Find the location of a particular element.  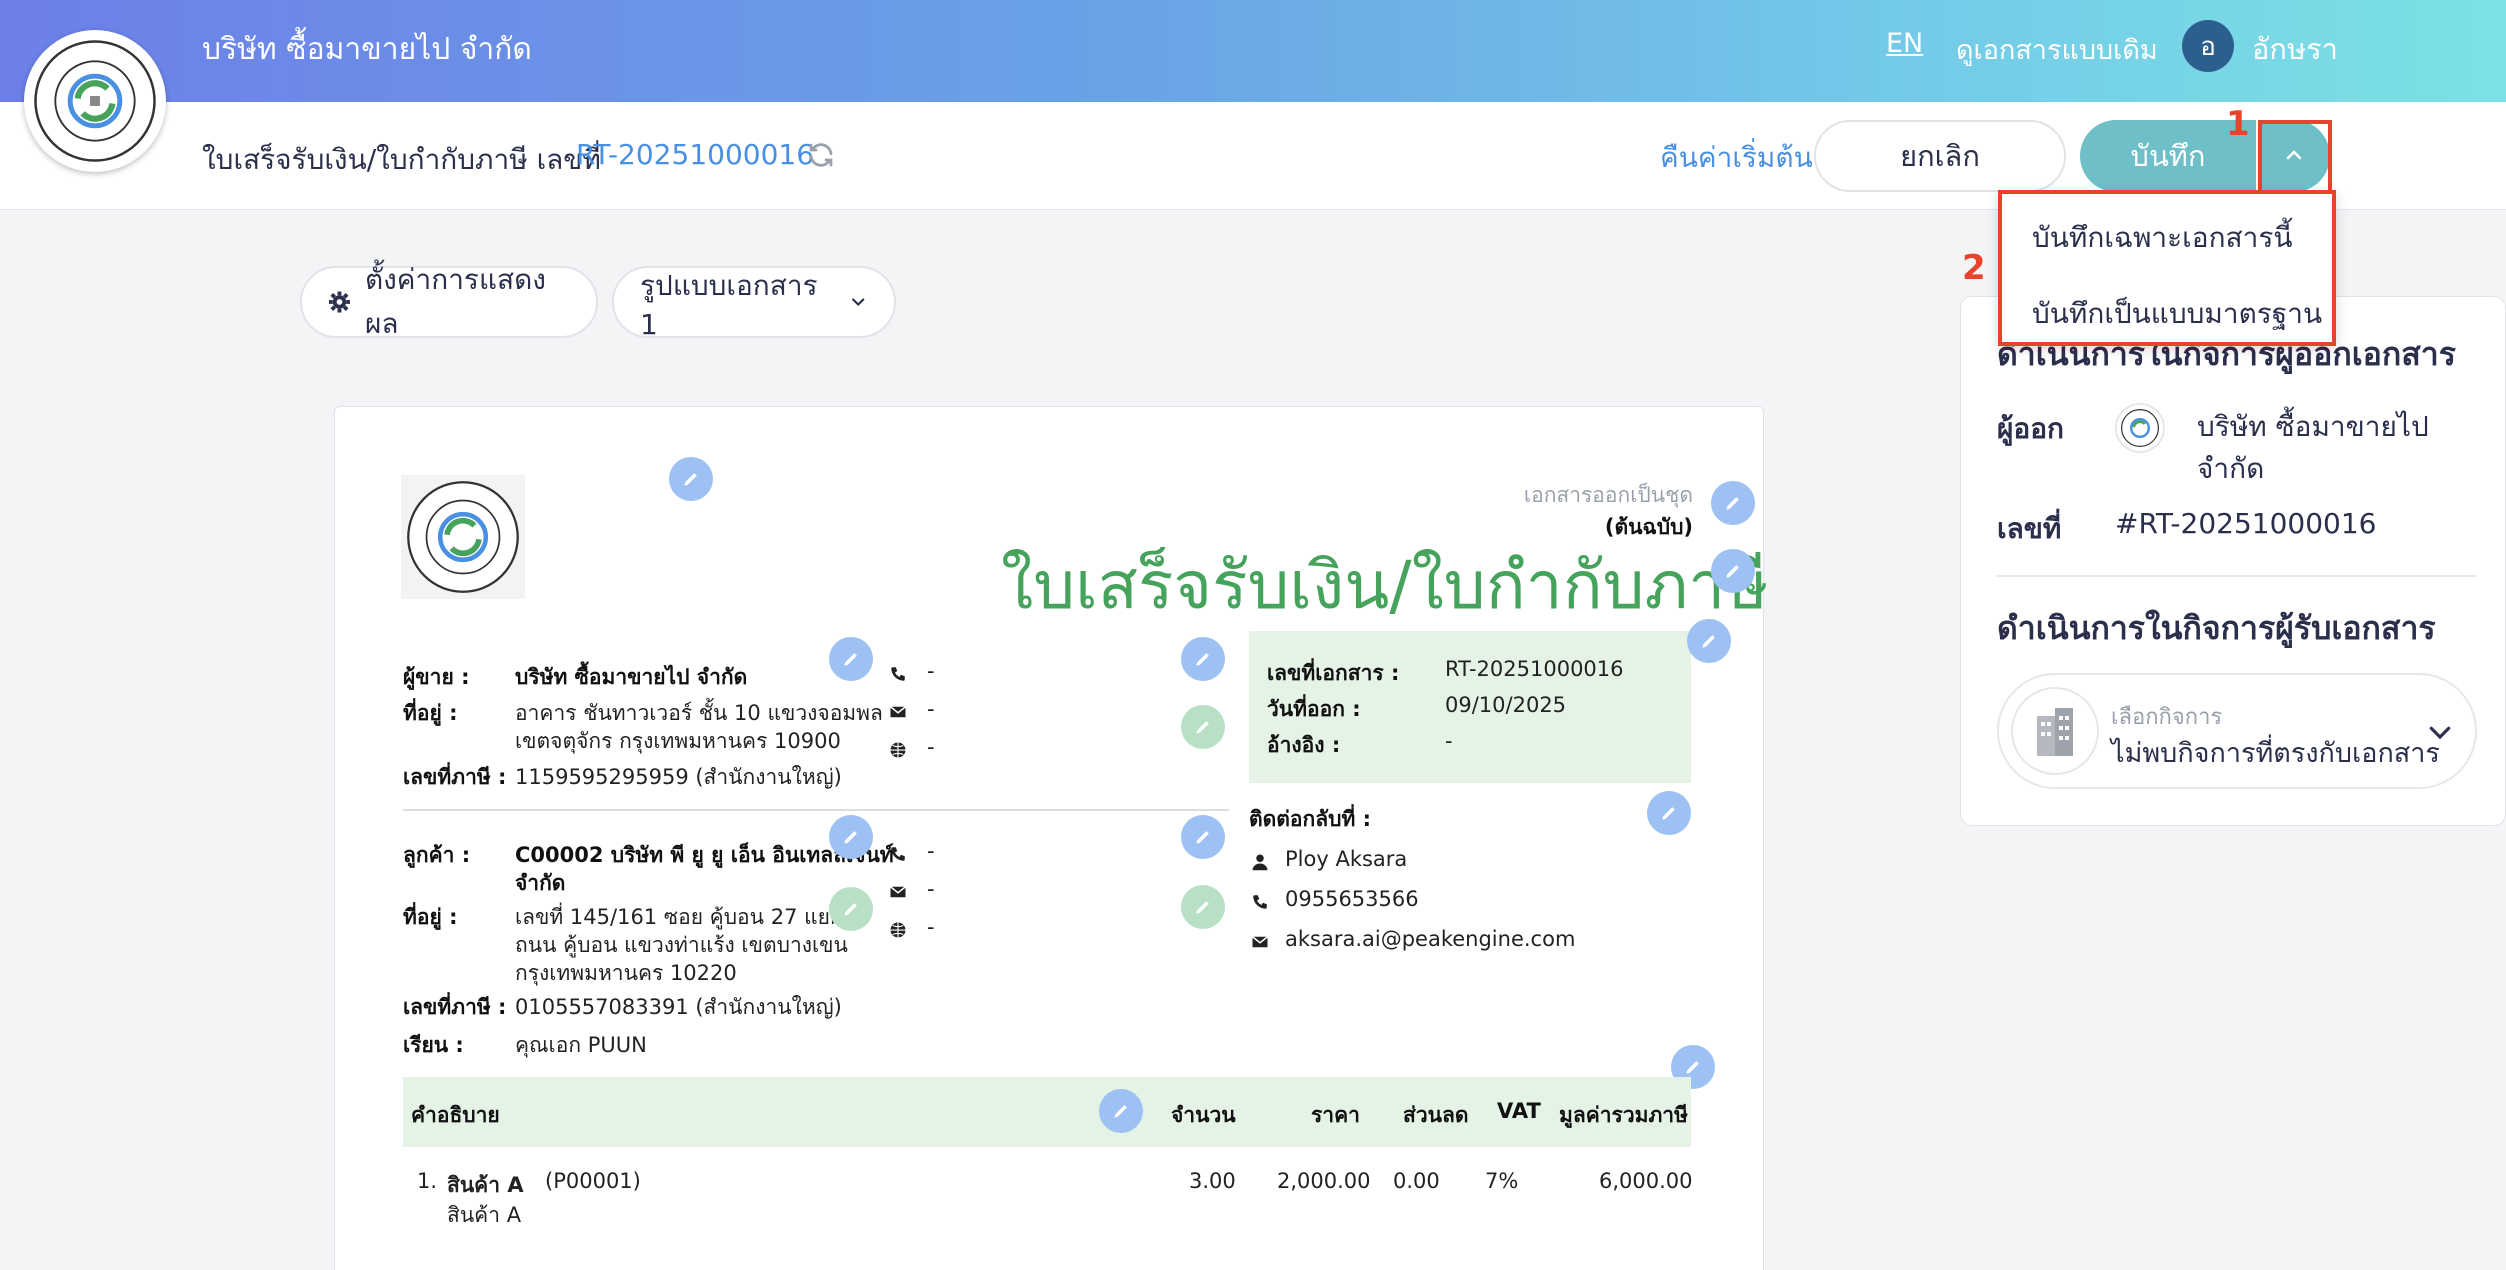

menu-item-save-this-doc: บันทึกเฉพาะเอกสารนี้ is located at coordinates (2162, 238).